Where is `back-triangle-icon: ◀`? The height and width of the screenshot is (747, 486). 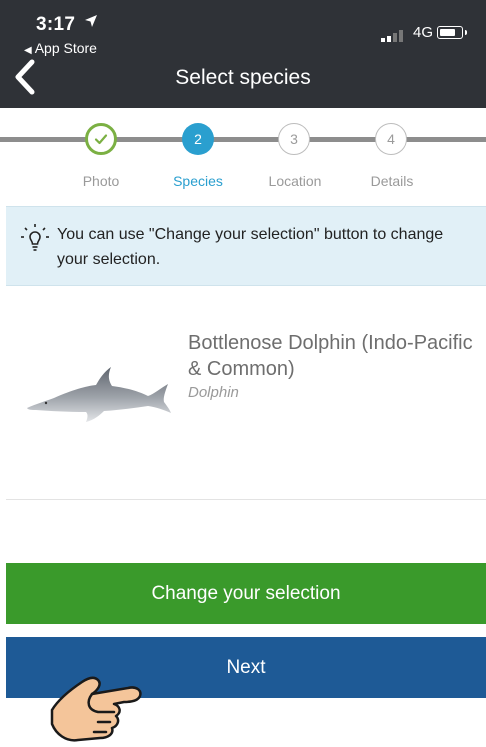 back-triangle-icon: ◀ is located at coordinates (28, 50).